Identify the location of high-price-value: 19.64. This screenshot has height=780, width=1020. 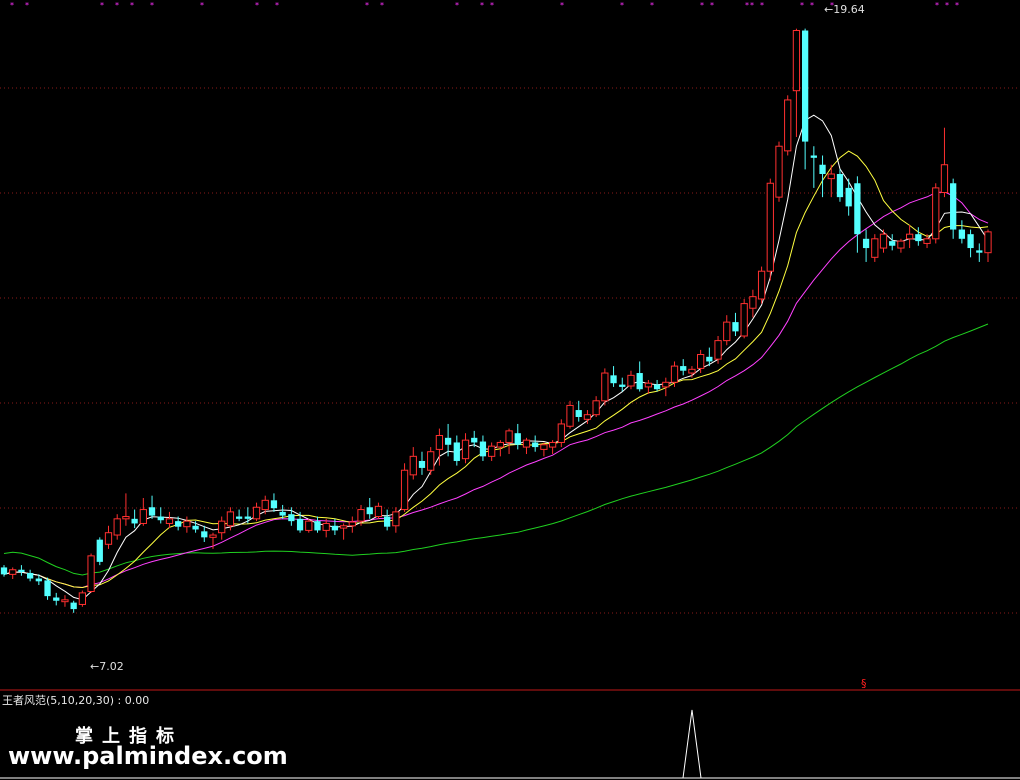
(849, 9).